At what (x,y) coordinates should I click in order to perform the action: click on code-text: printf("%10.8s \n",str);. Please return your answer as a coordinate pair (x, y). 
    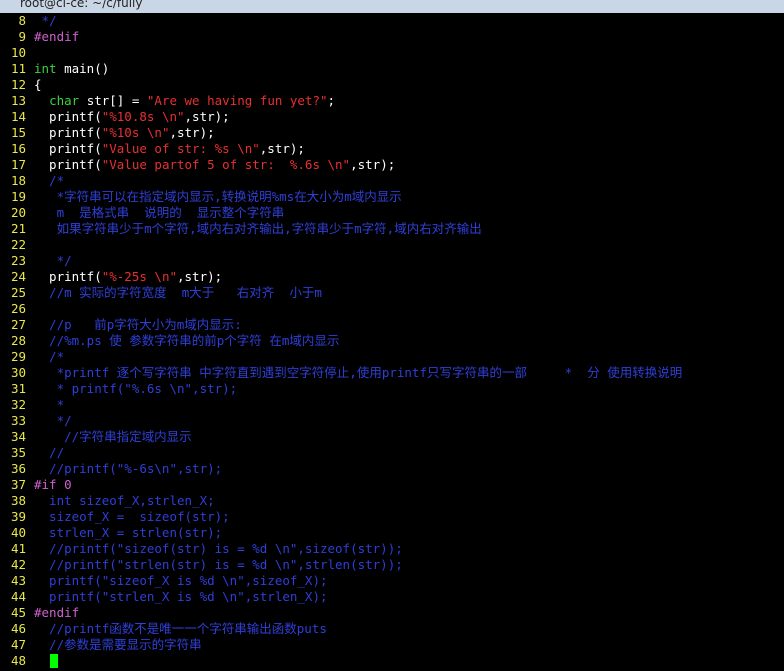
    Looking at the image, I should click on (132, 117).